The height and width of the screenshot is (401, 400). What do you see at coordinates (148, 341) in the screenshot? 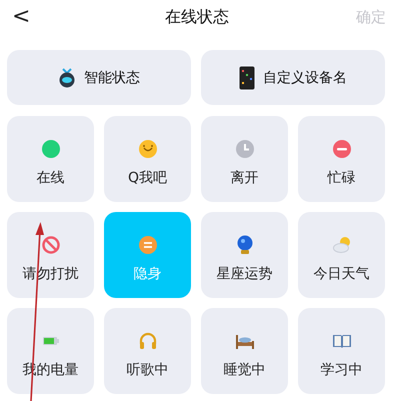
I see `headphones-icon` at bounding box center [148, 341].